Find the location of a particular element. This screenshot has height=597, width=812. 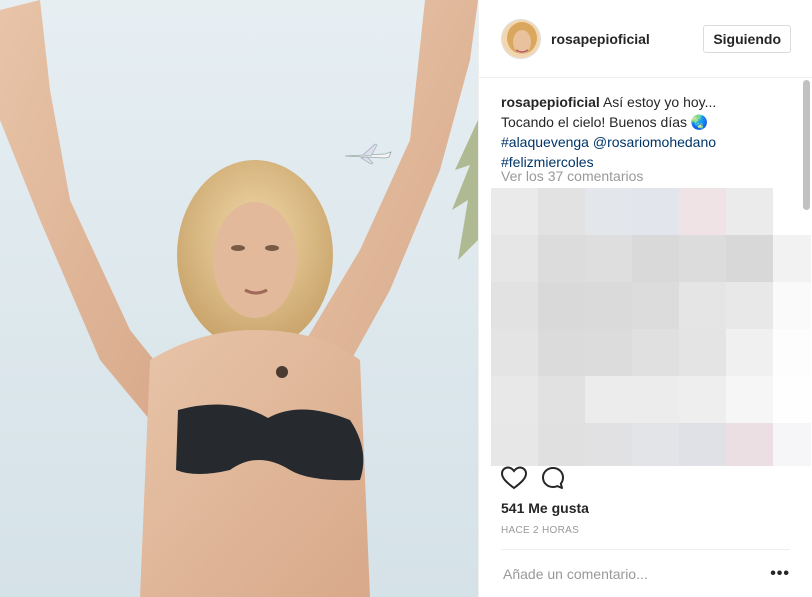

caption-username: rosapepioficial is located at coordinates (550, 102).